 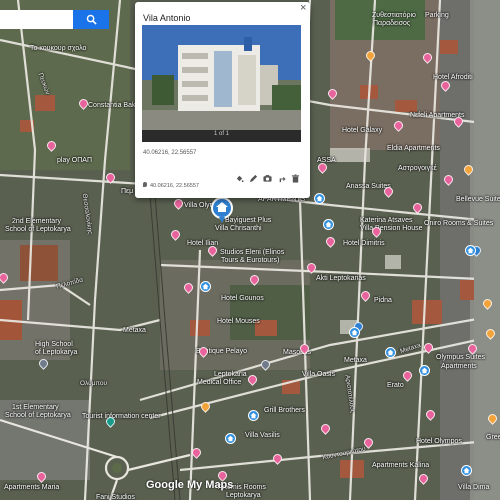 I want to click on delete-icon, so click(x=295, y=178).